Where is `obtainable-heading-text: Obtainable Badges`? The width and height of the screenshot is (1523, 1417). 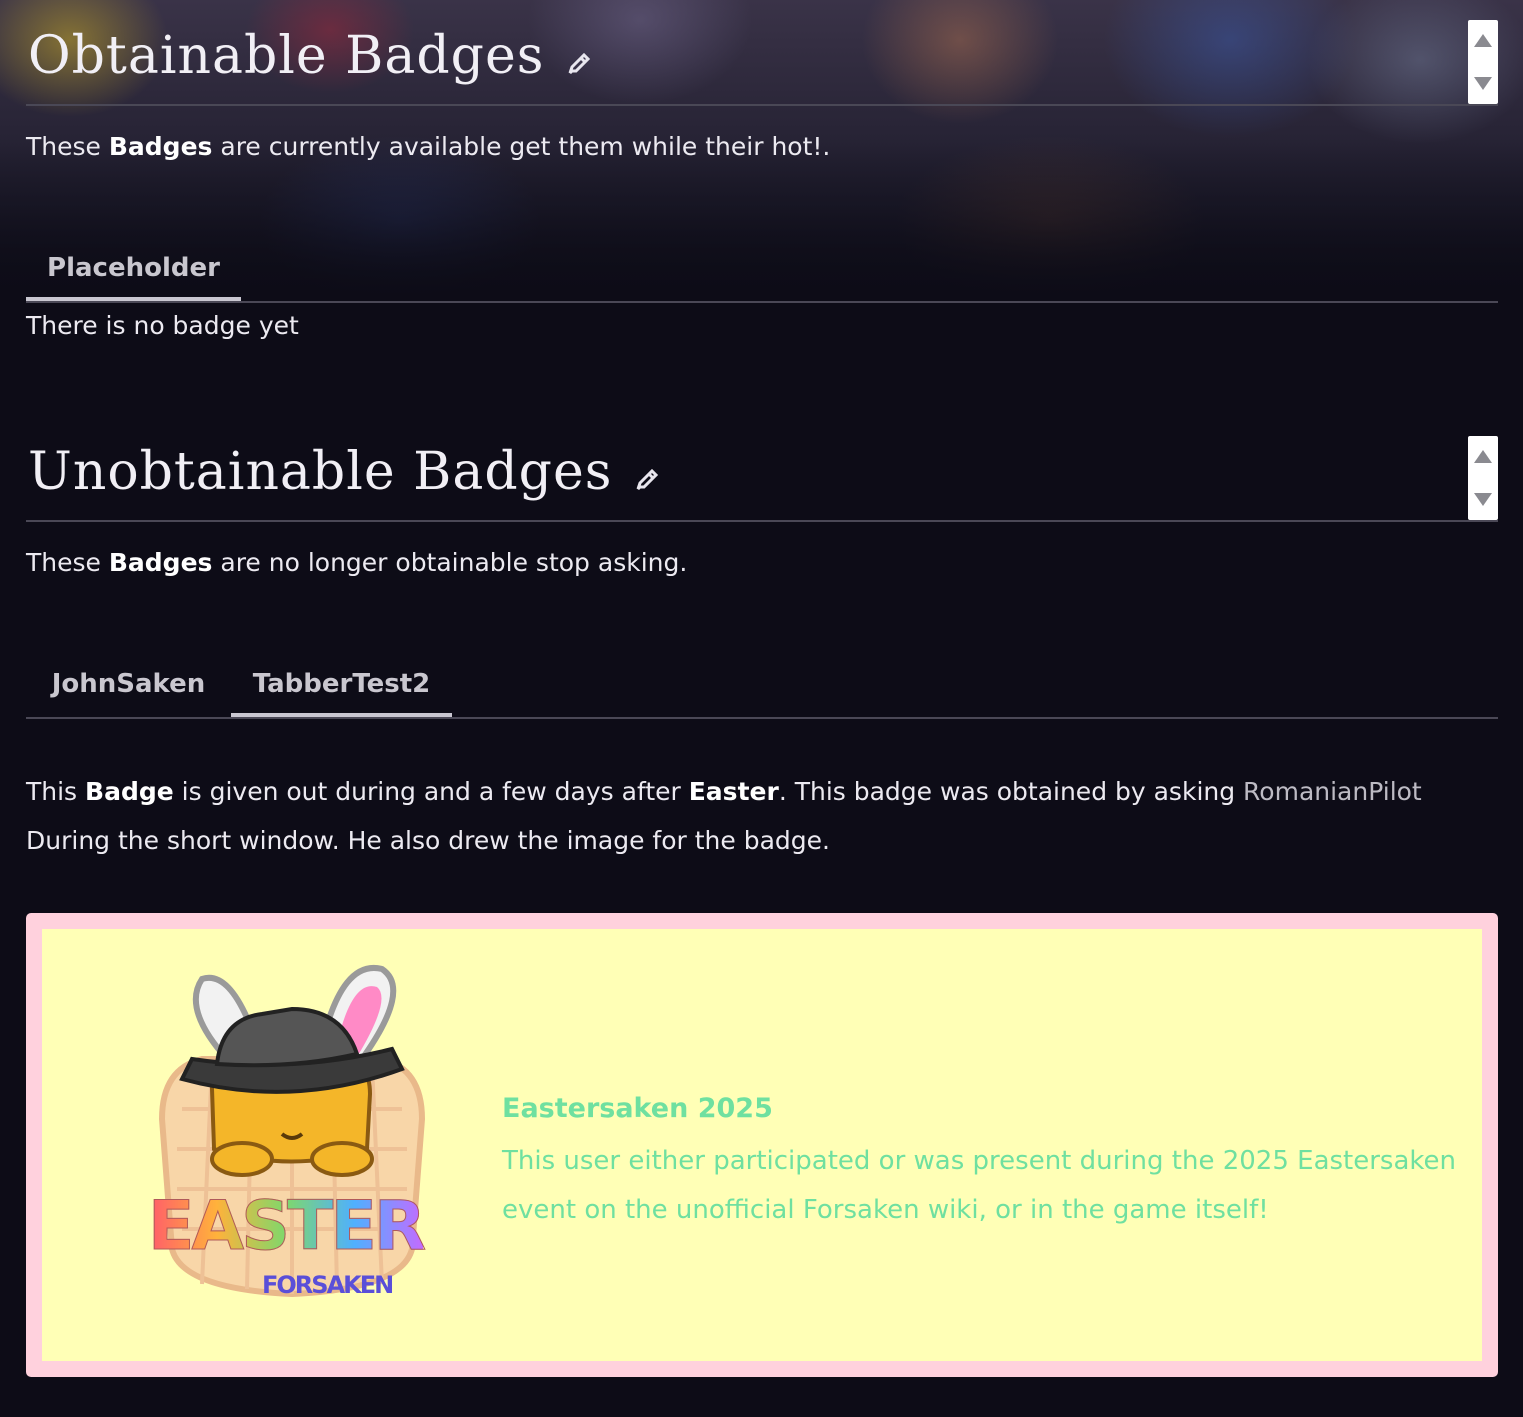 obtainable-heading-text: Obtainable Badges is located at coordinates (286, 56).